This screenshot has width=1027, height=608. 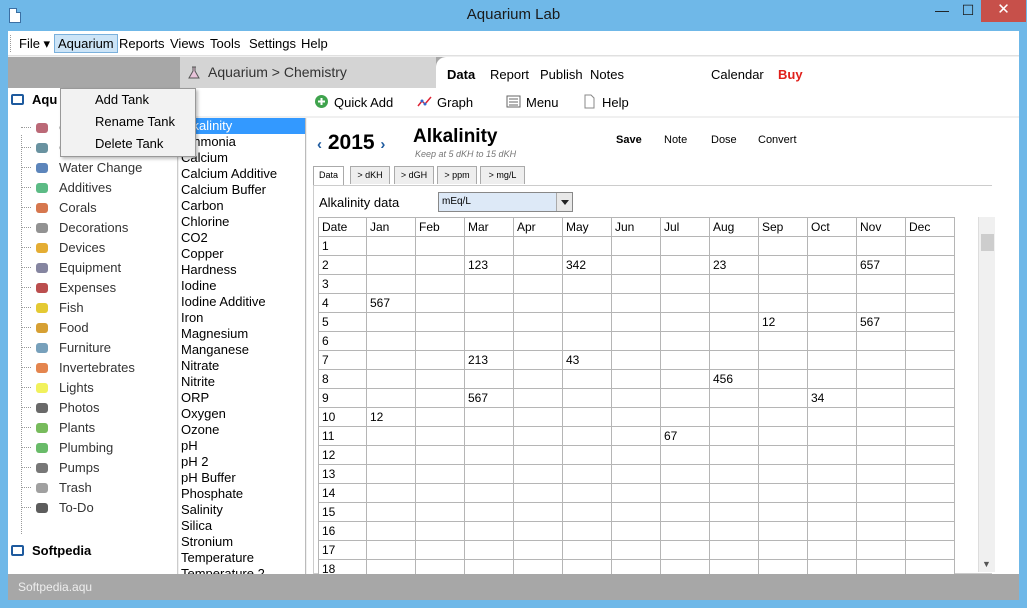 I want to click on parameter-item: Oxygen, so click(x=242, y=414).